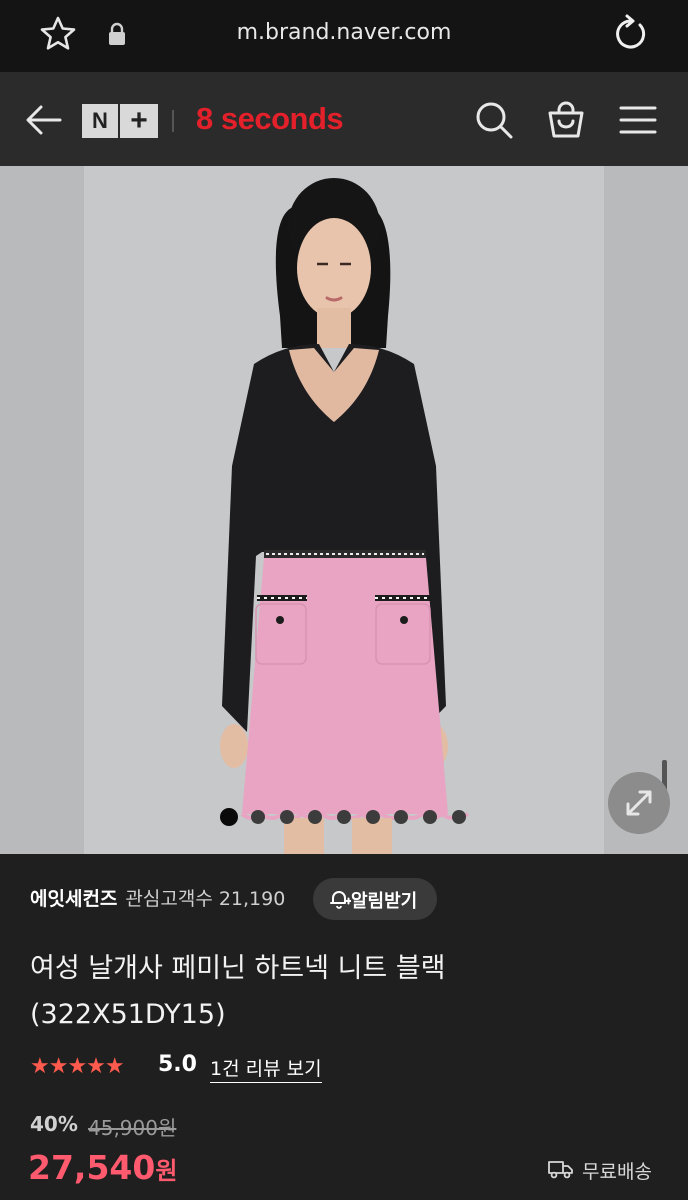 Image resolution: width=688 pixels, height=1200 pixels. I want to click on browser-url-bar: m.brand.naver.com, so click(344, 36).